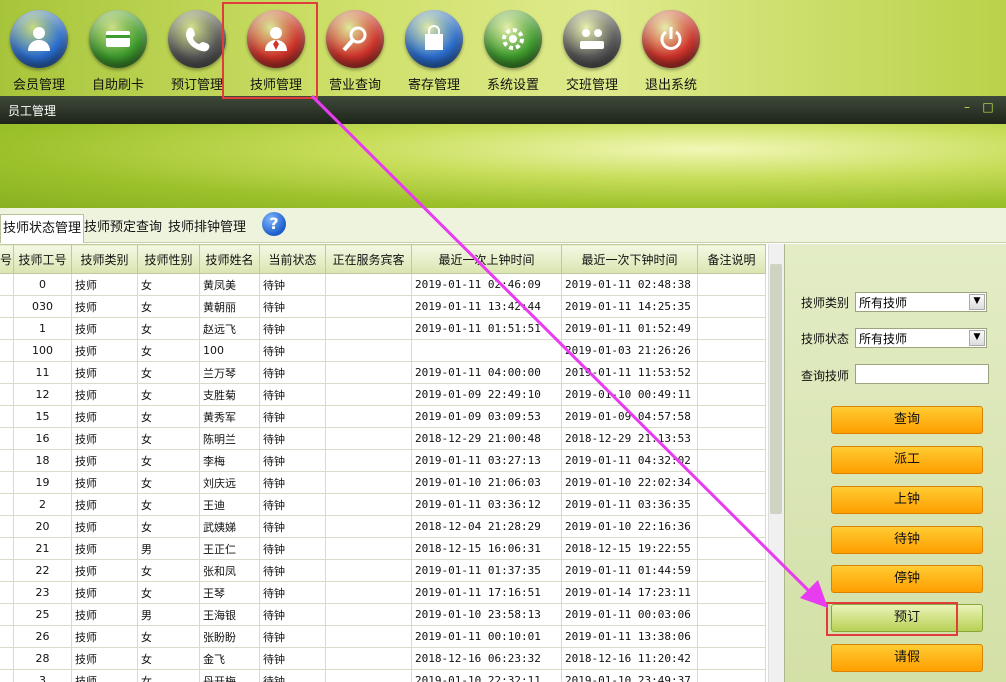  Describe the element at coordinates (592, 49) in the screenshot. I see `toolbar-button-7: 交班管理` at that location.